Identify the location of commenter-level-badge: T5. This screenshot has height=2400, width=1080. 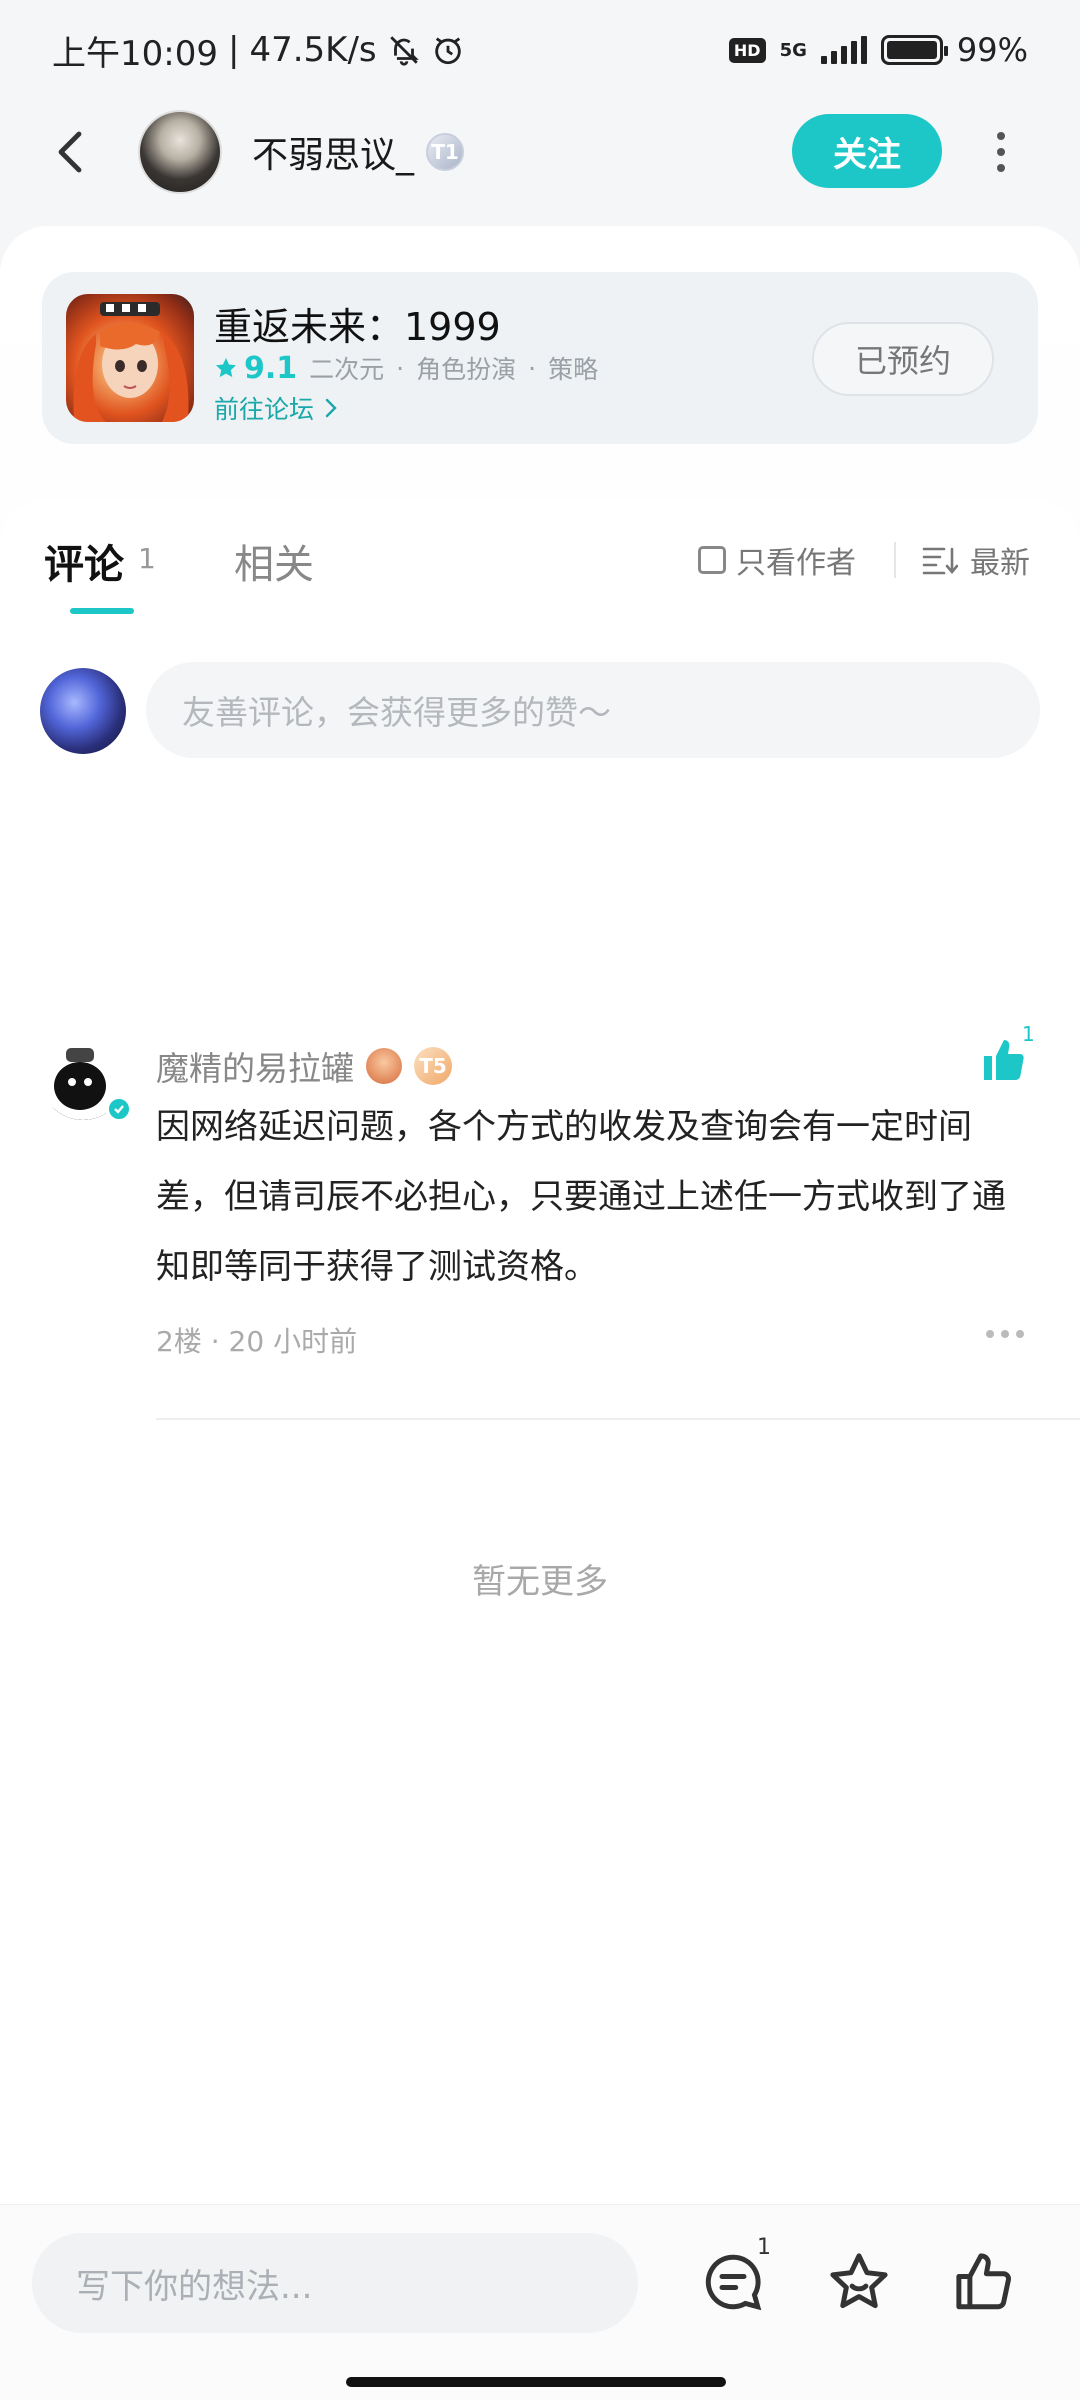
(433, 1066).